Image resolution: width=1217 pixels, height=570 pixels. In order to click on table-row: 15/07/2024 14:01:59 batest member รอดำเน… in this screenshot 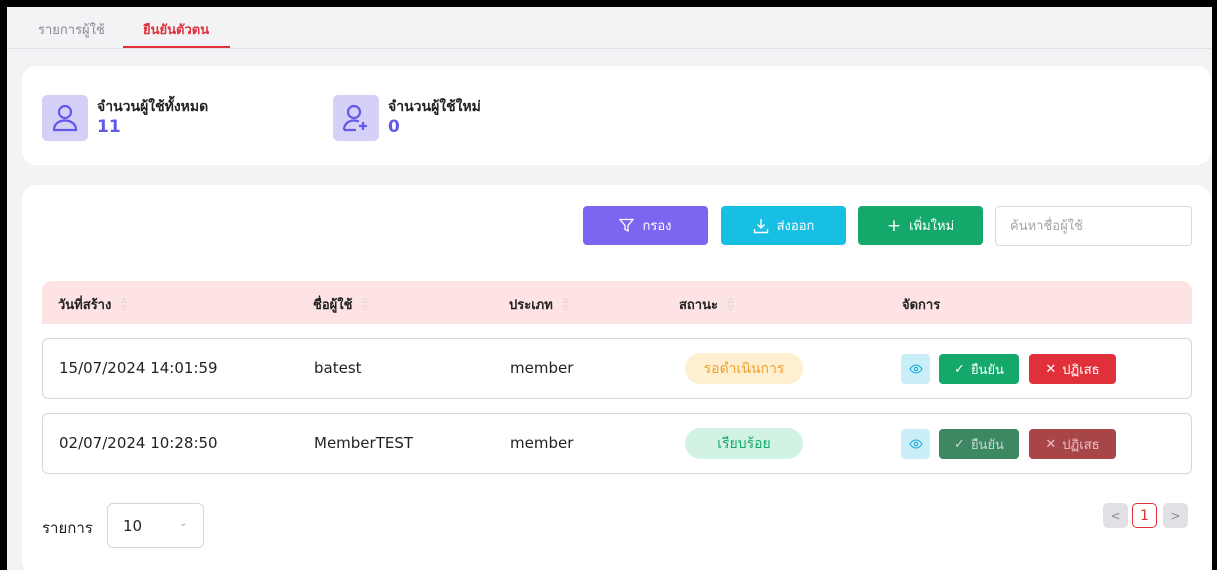, I will do `click(617, 368)`.